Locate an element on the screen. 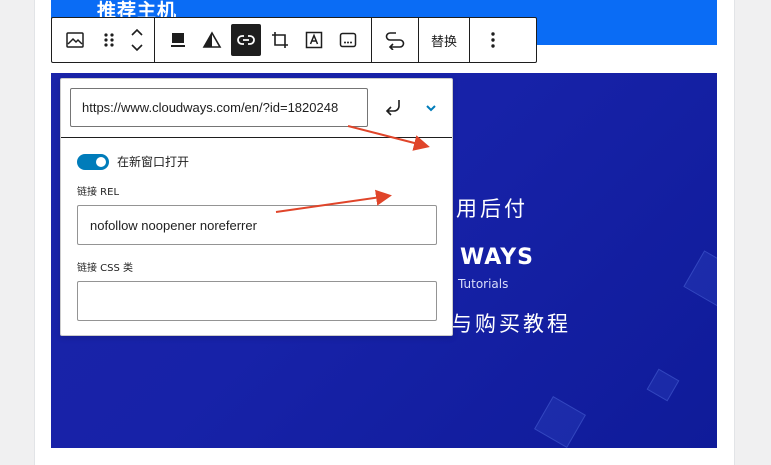 This screenshot has width=771, height=465. block-switcher-group is located at coordinates (103, 40).